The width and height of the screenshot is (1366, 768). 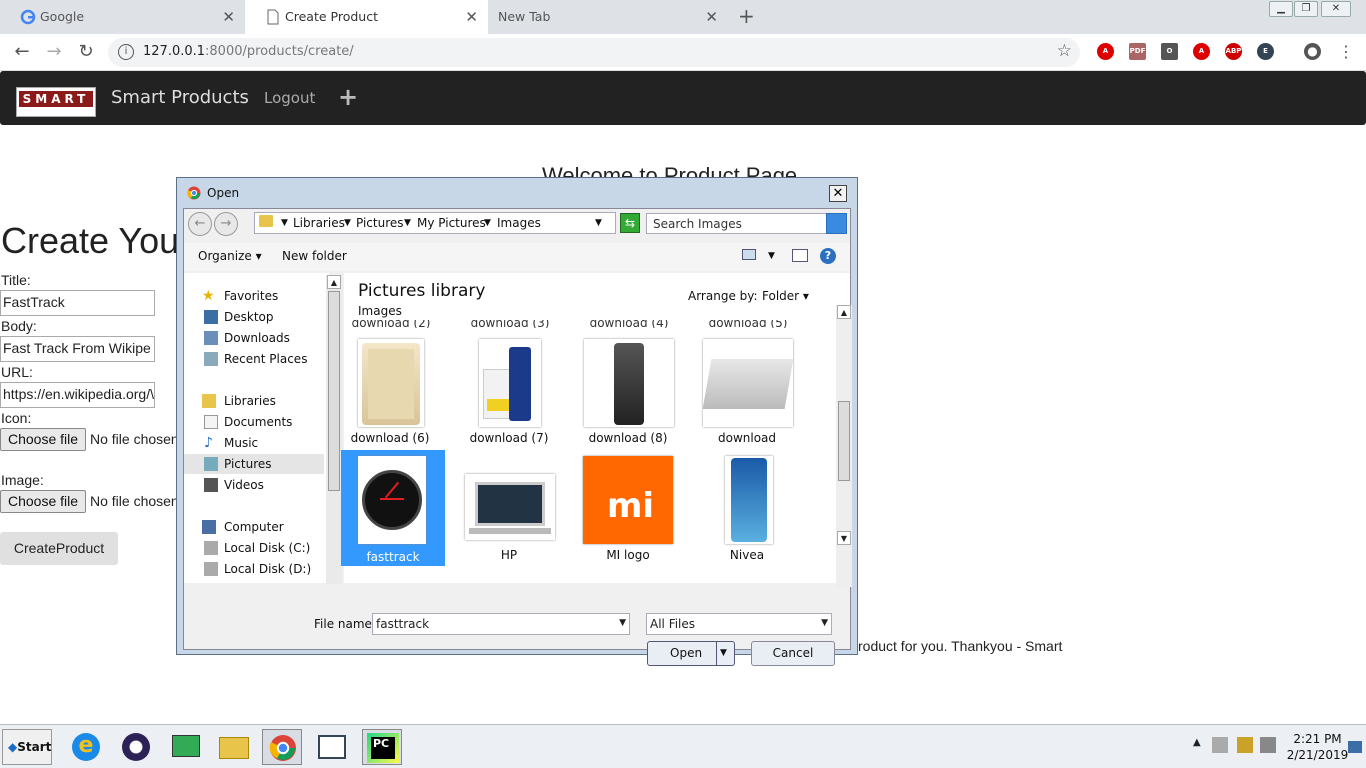 I want to click on organize-button: Organize ▾, so click(x=230, y=256).